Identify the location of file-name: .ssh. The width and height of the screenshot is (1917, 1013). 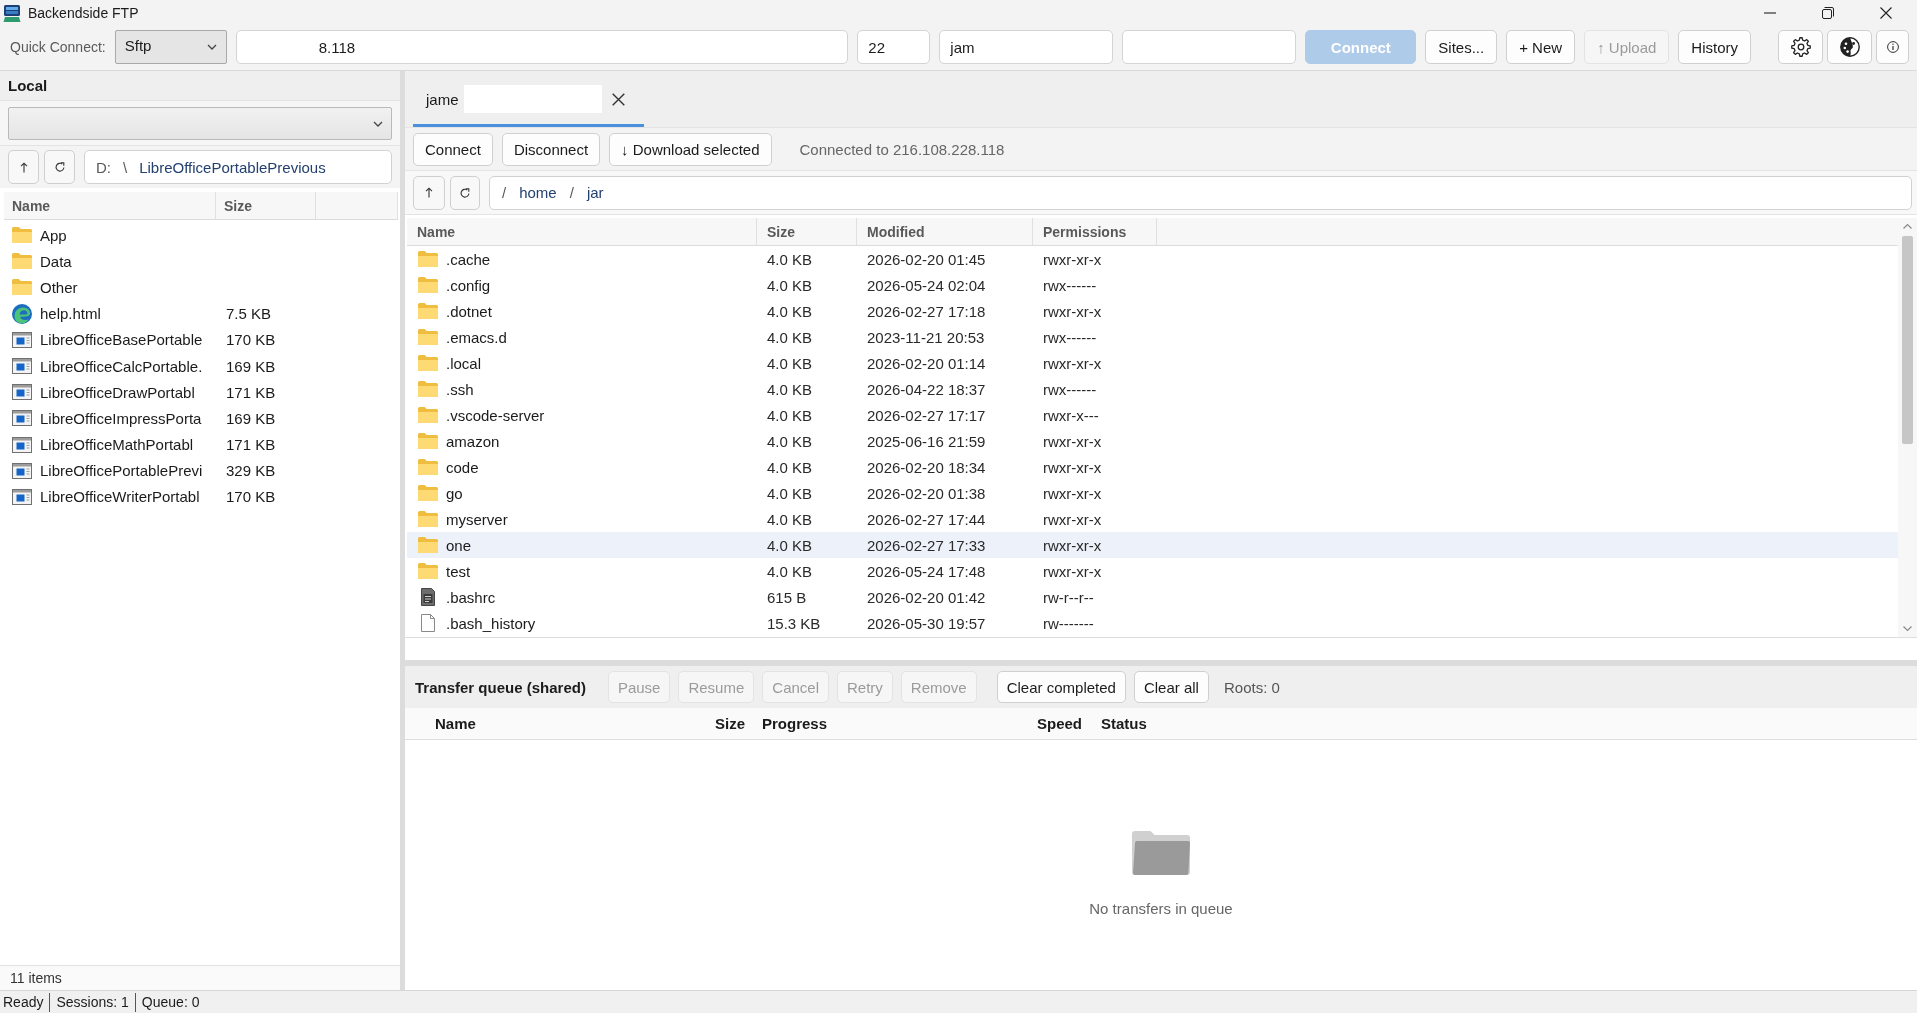
(460, 389).